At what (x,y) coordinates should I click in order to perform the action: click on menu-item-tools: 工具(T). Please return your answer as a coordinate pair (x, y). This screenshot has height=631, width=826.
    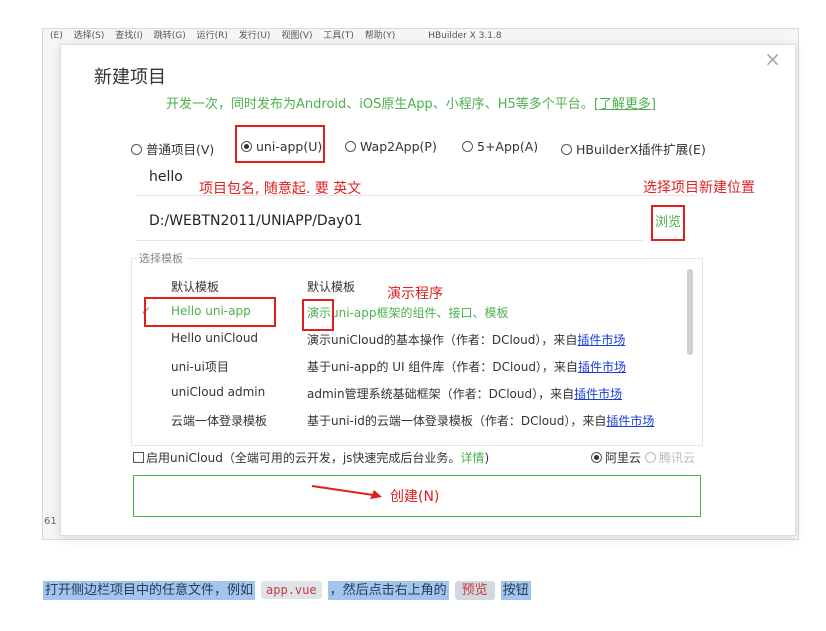
    Looking at the image, I should click on (338, 34).